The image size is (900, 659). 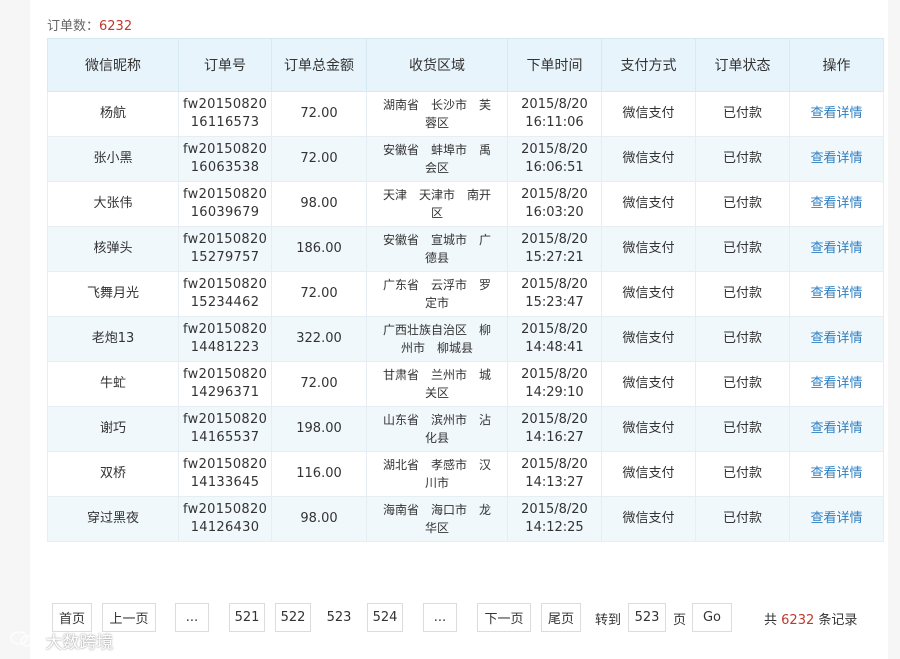 What do you see at coordinates (79, 643) in the screenshot?
I see `watermark-text: 大数跨境` at bounding box center [79, 643].